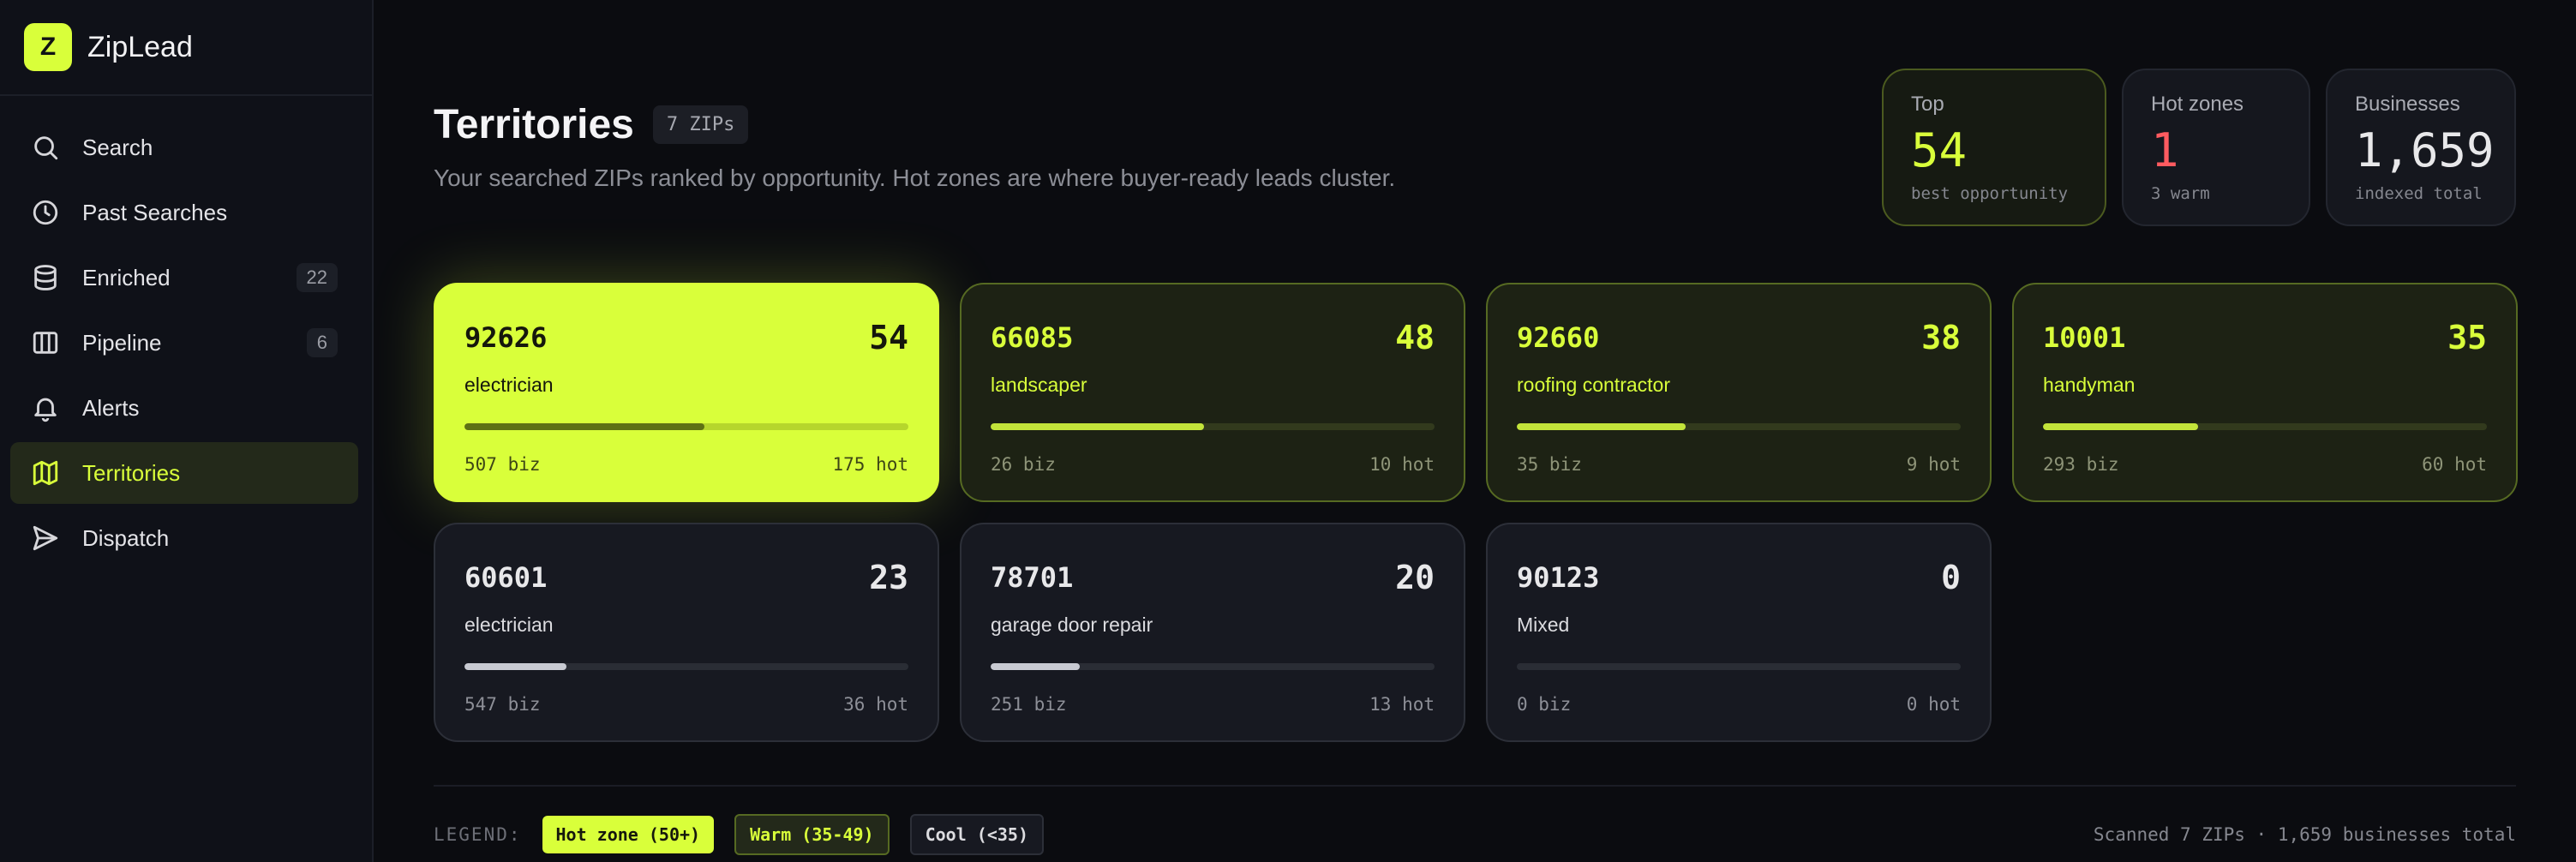 Image resolution: width=2576 pixels, height=862 pixels. What do you see at coordinates (140, 46) in the screenshot?
I see `brand-name: ZipLead` at bounding box center [140, 46].